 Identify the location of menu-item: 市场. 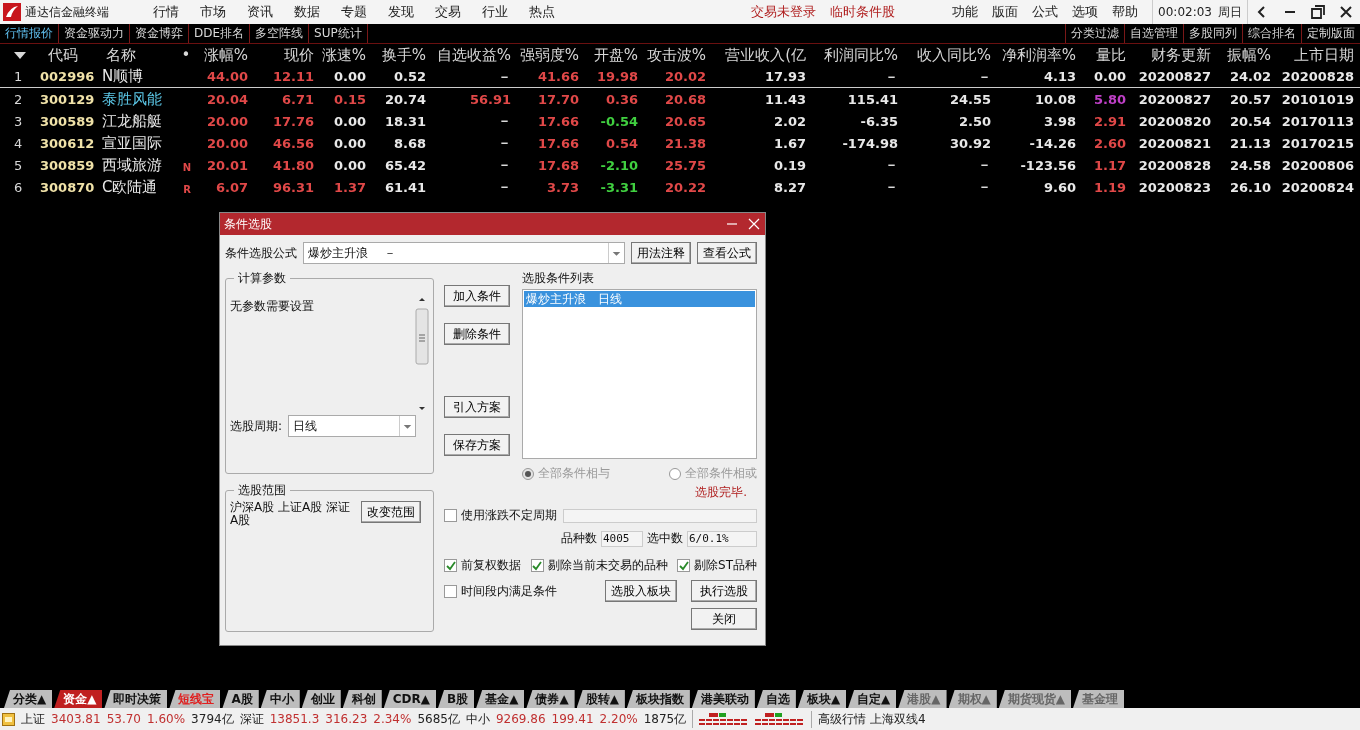
(213, 12).